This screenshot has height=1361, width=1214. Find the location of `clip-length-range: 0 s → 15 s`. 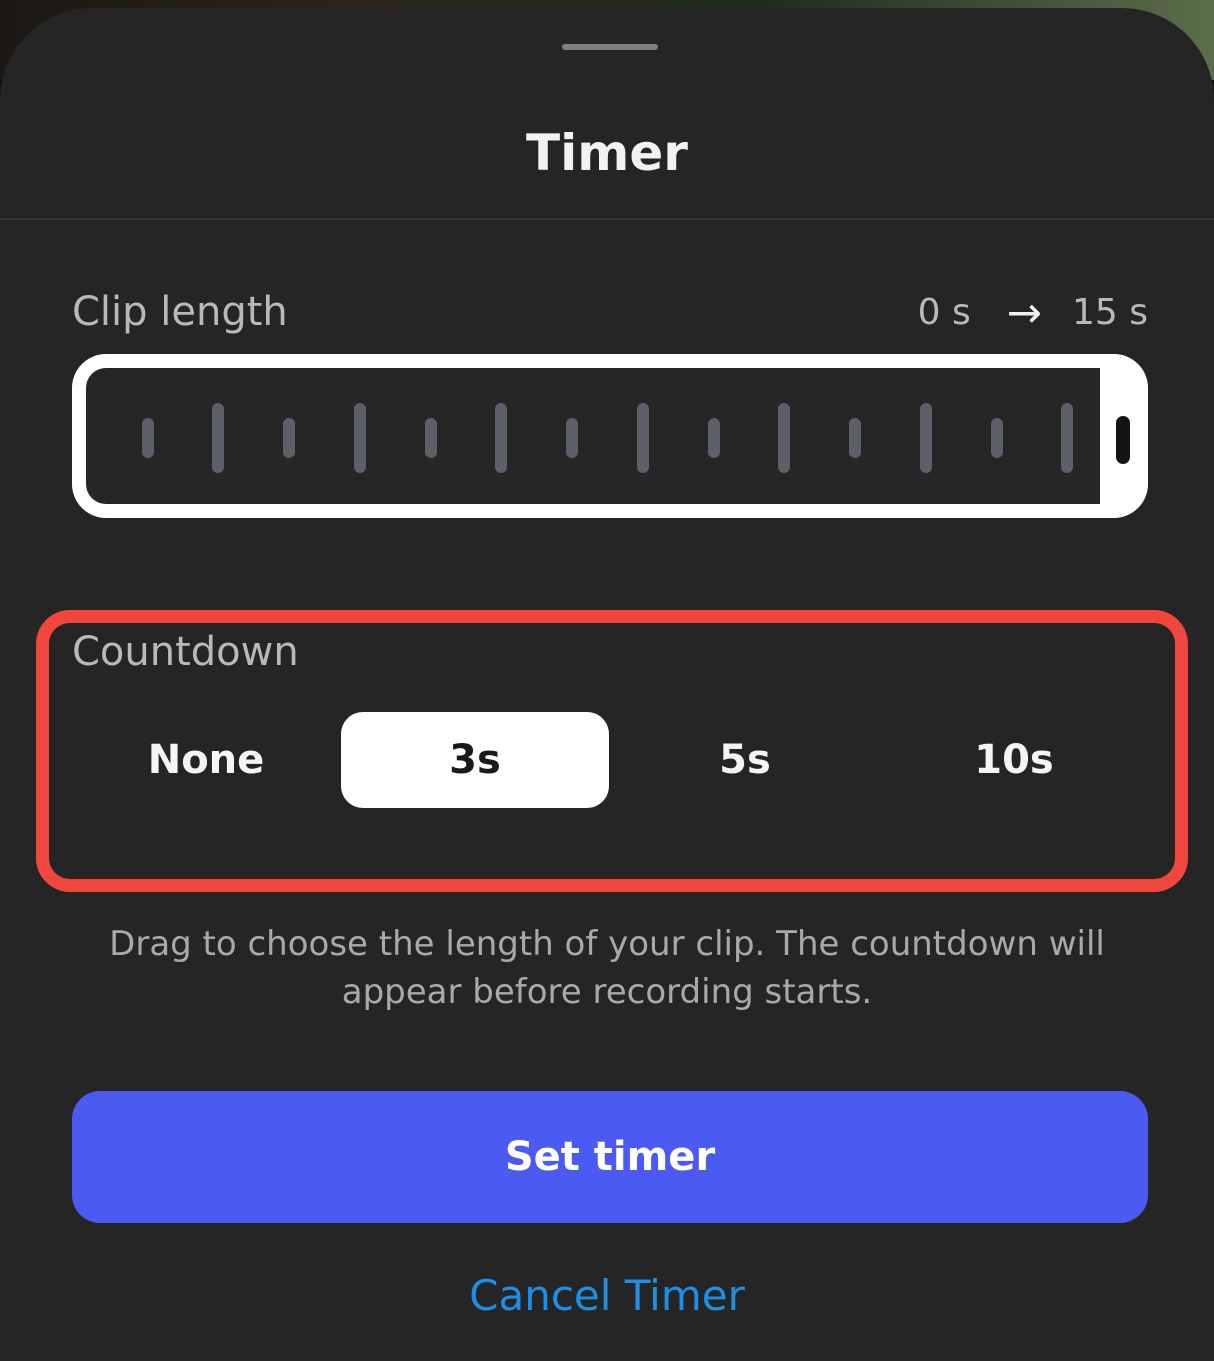

clip-length-range: 0 s → 15 s is located at coordinates (1033, 312).